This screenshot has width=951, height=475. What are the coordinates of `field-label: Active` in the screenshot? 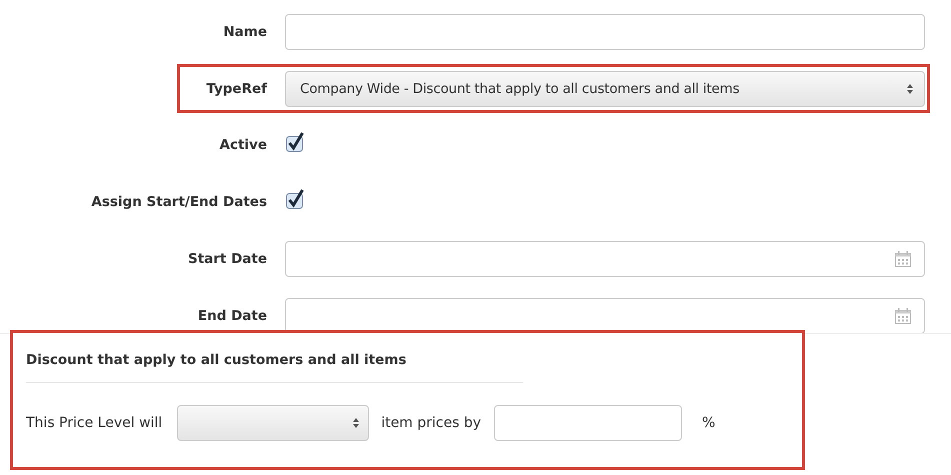 It's located at (243, 145).